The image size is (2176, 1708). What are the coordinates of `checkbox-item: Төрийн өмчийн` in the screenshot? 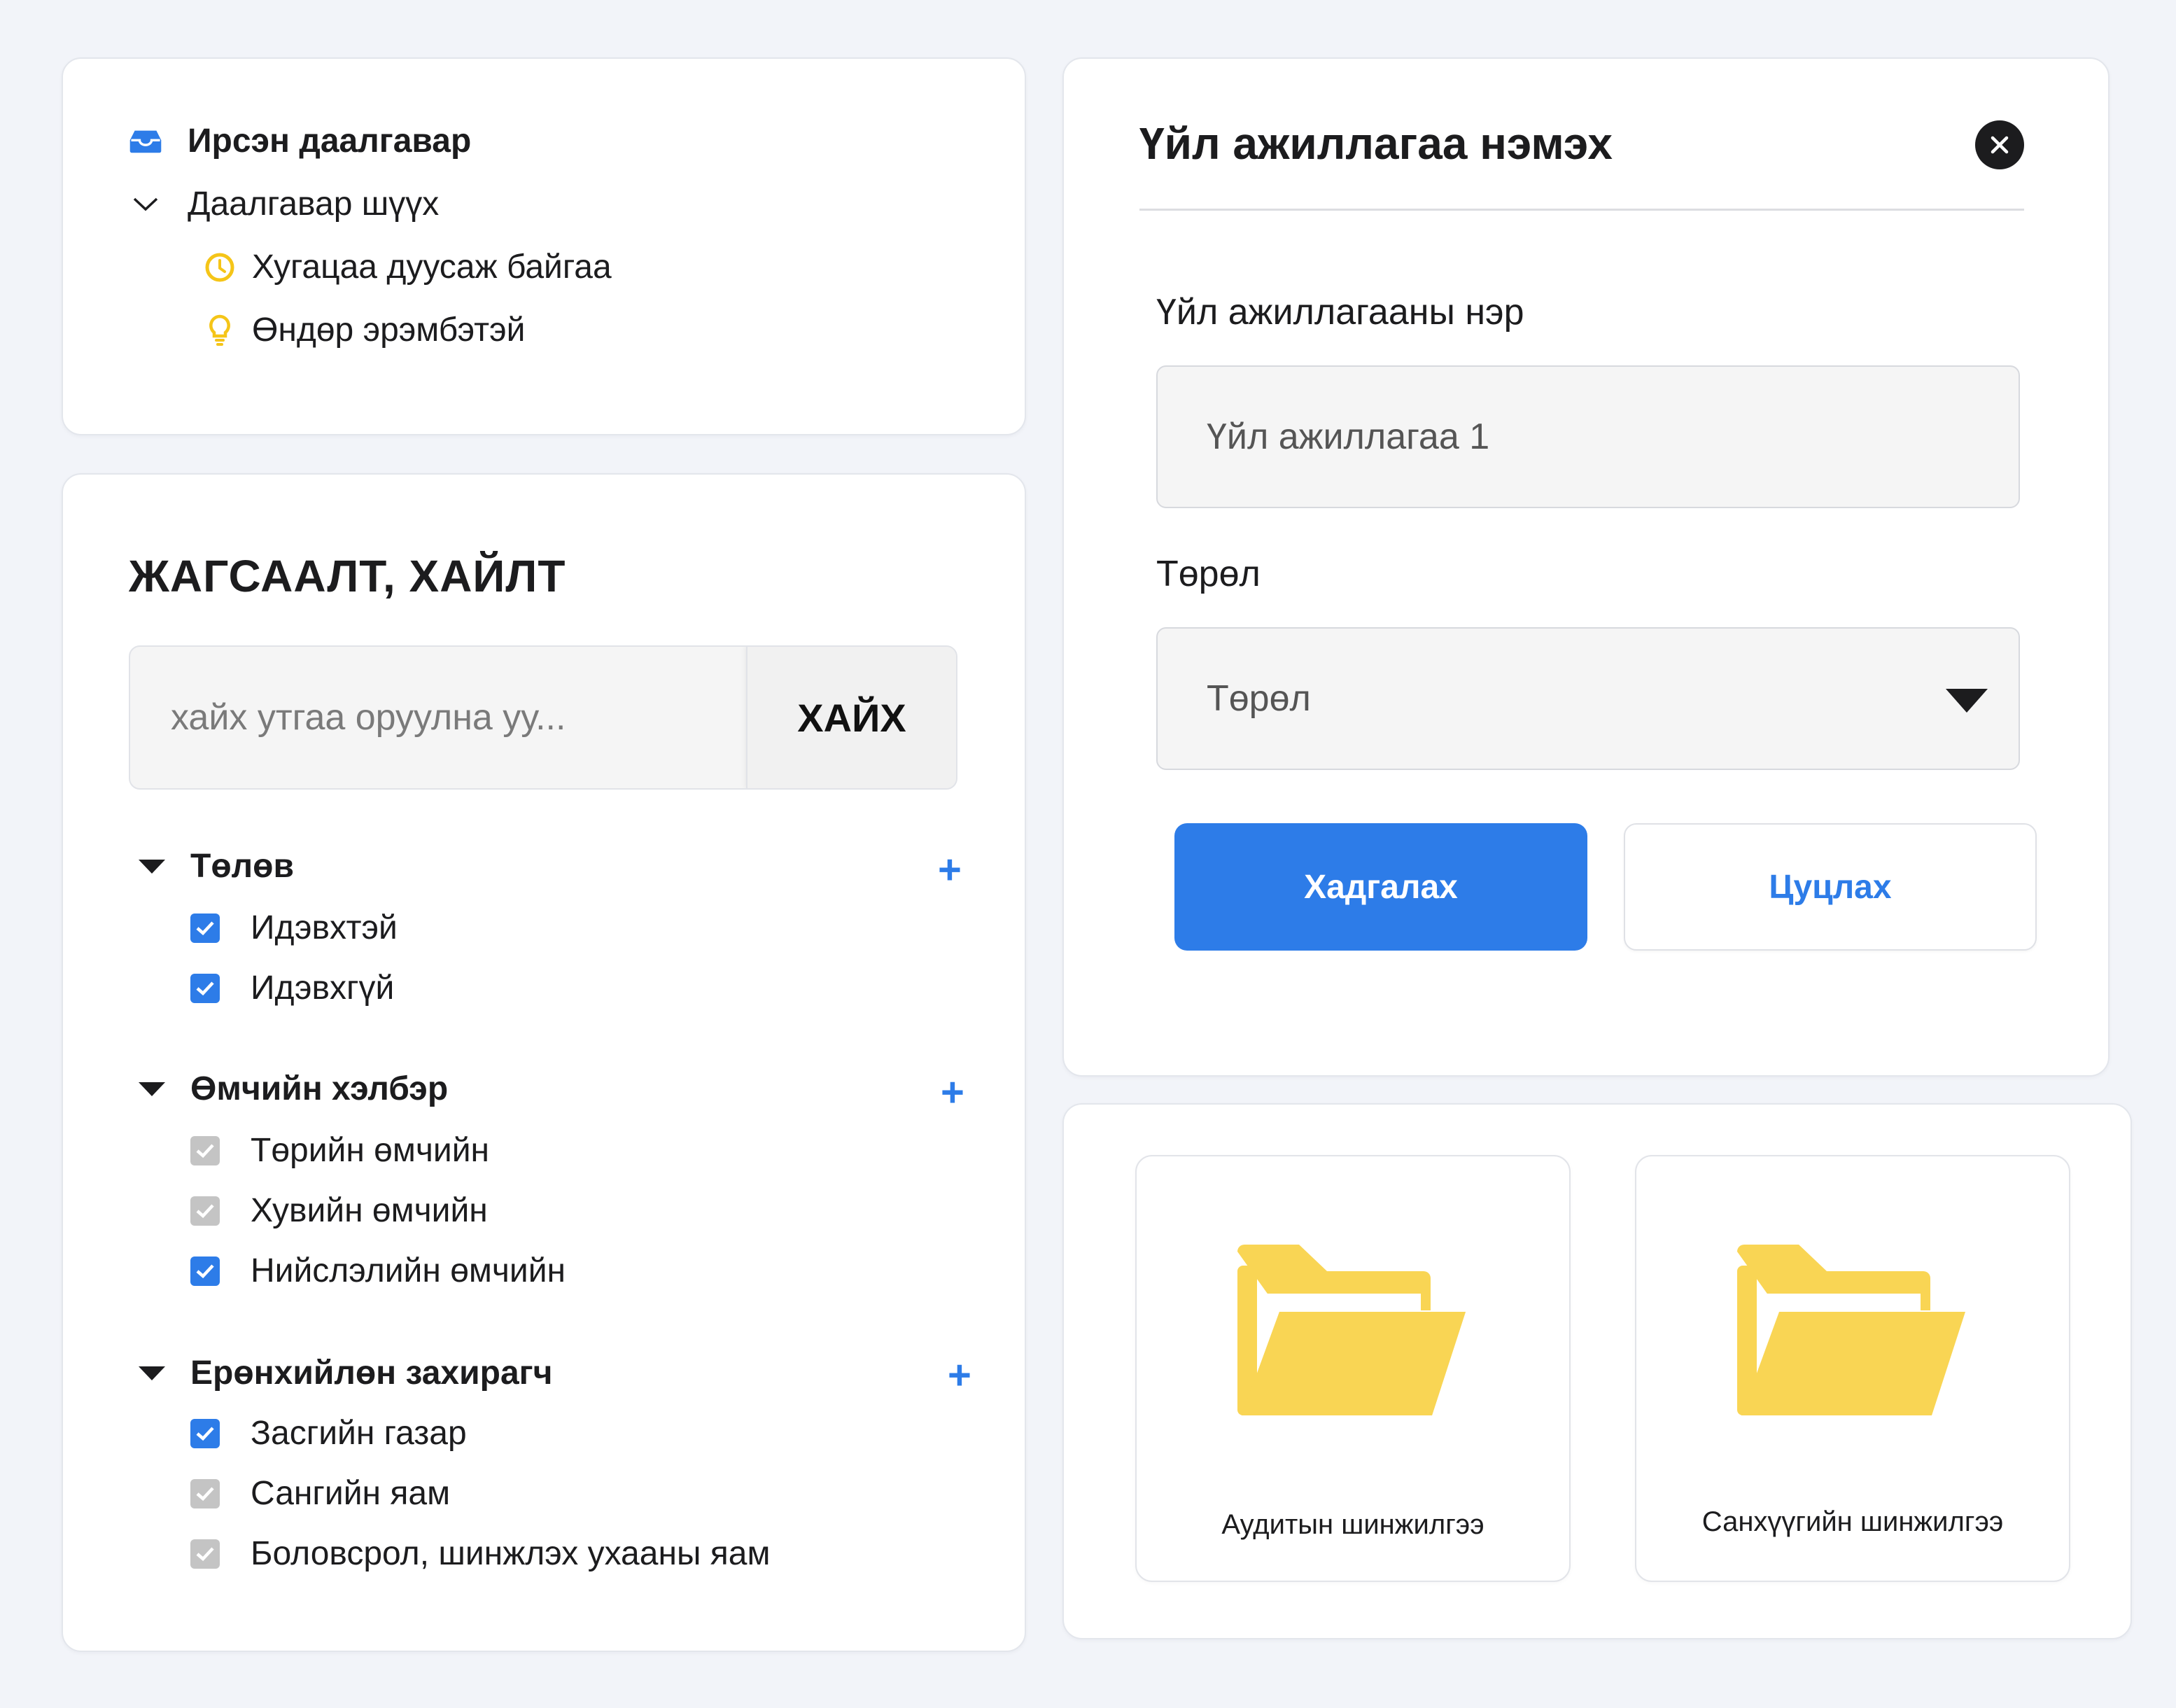 It's located at (339, 1150).